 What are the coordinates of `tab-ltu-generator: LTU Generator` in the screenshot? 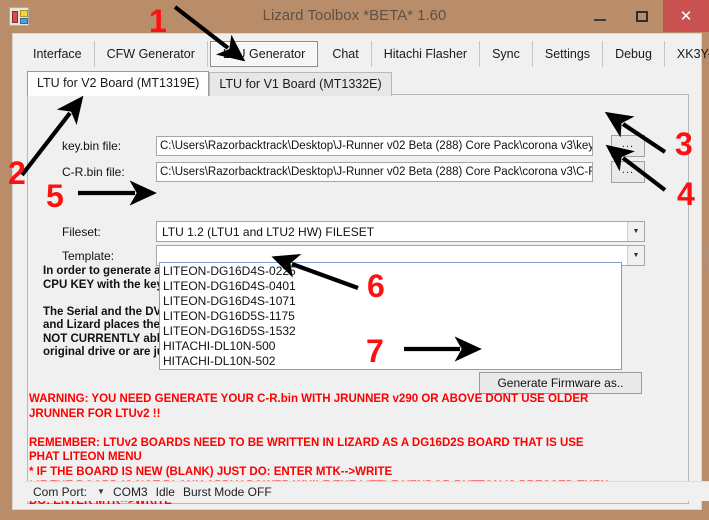 It's located at (264, 54).